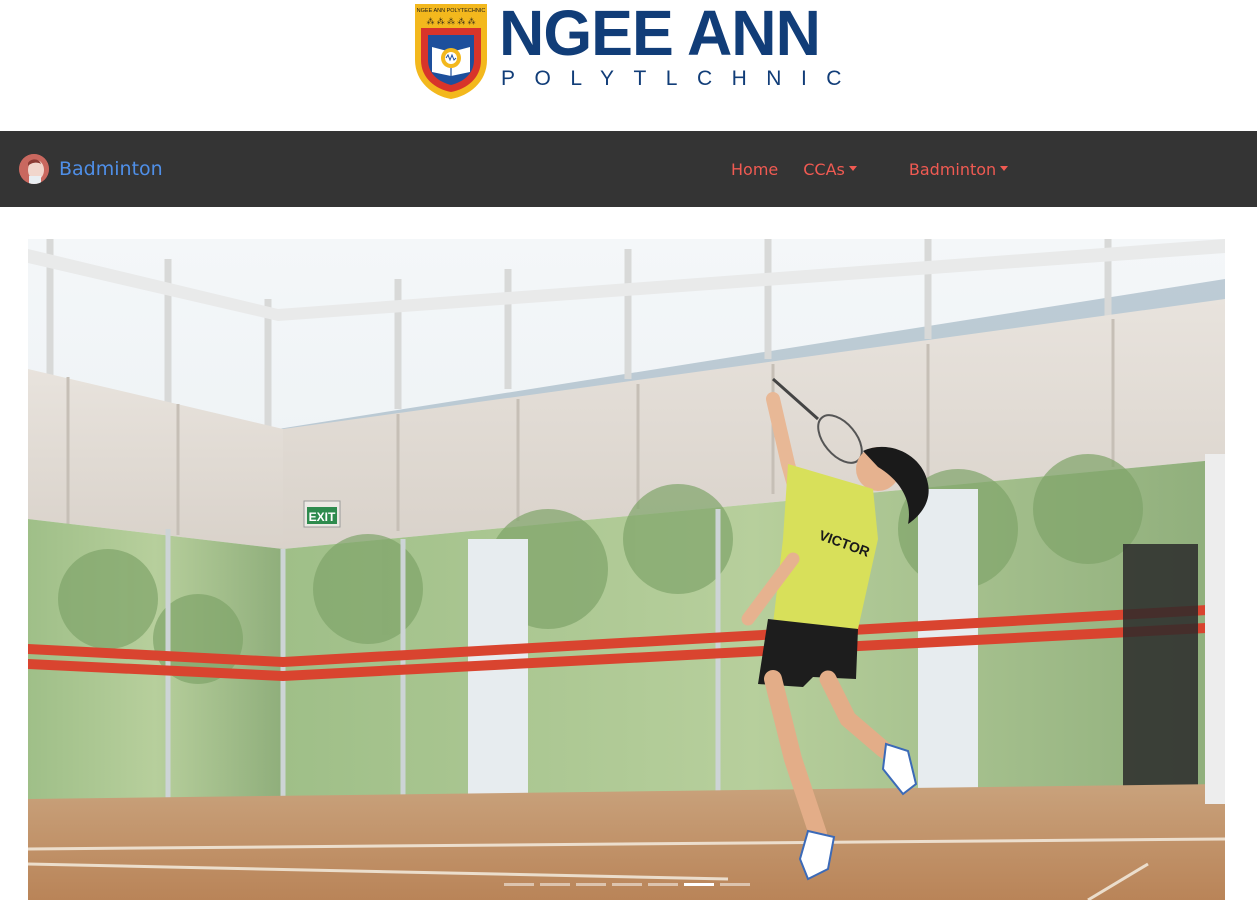  What do you see at coordinates (111, 169) in the screenshot?
I see `brand-label: Badminton` at bounding box center [111, 169].